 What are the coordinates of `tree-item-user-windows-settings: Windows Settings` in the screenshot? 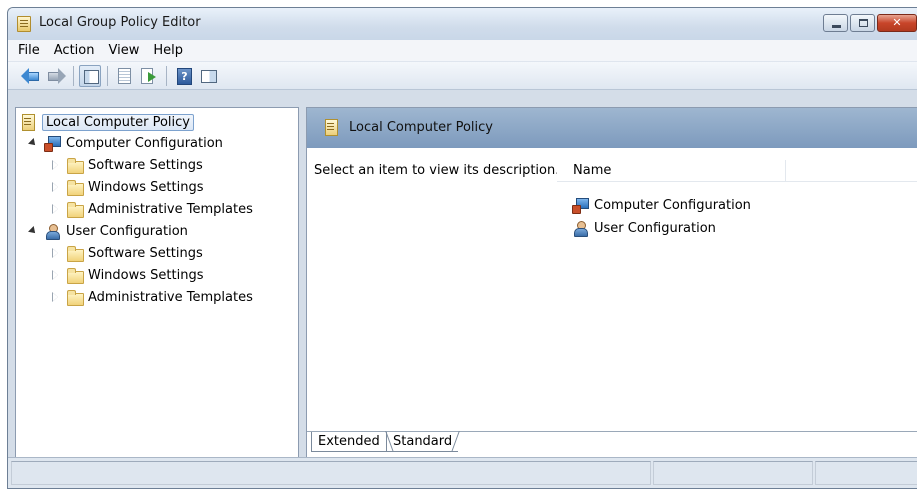 It's located at (126, 275).